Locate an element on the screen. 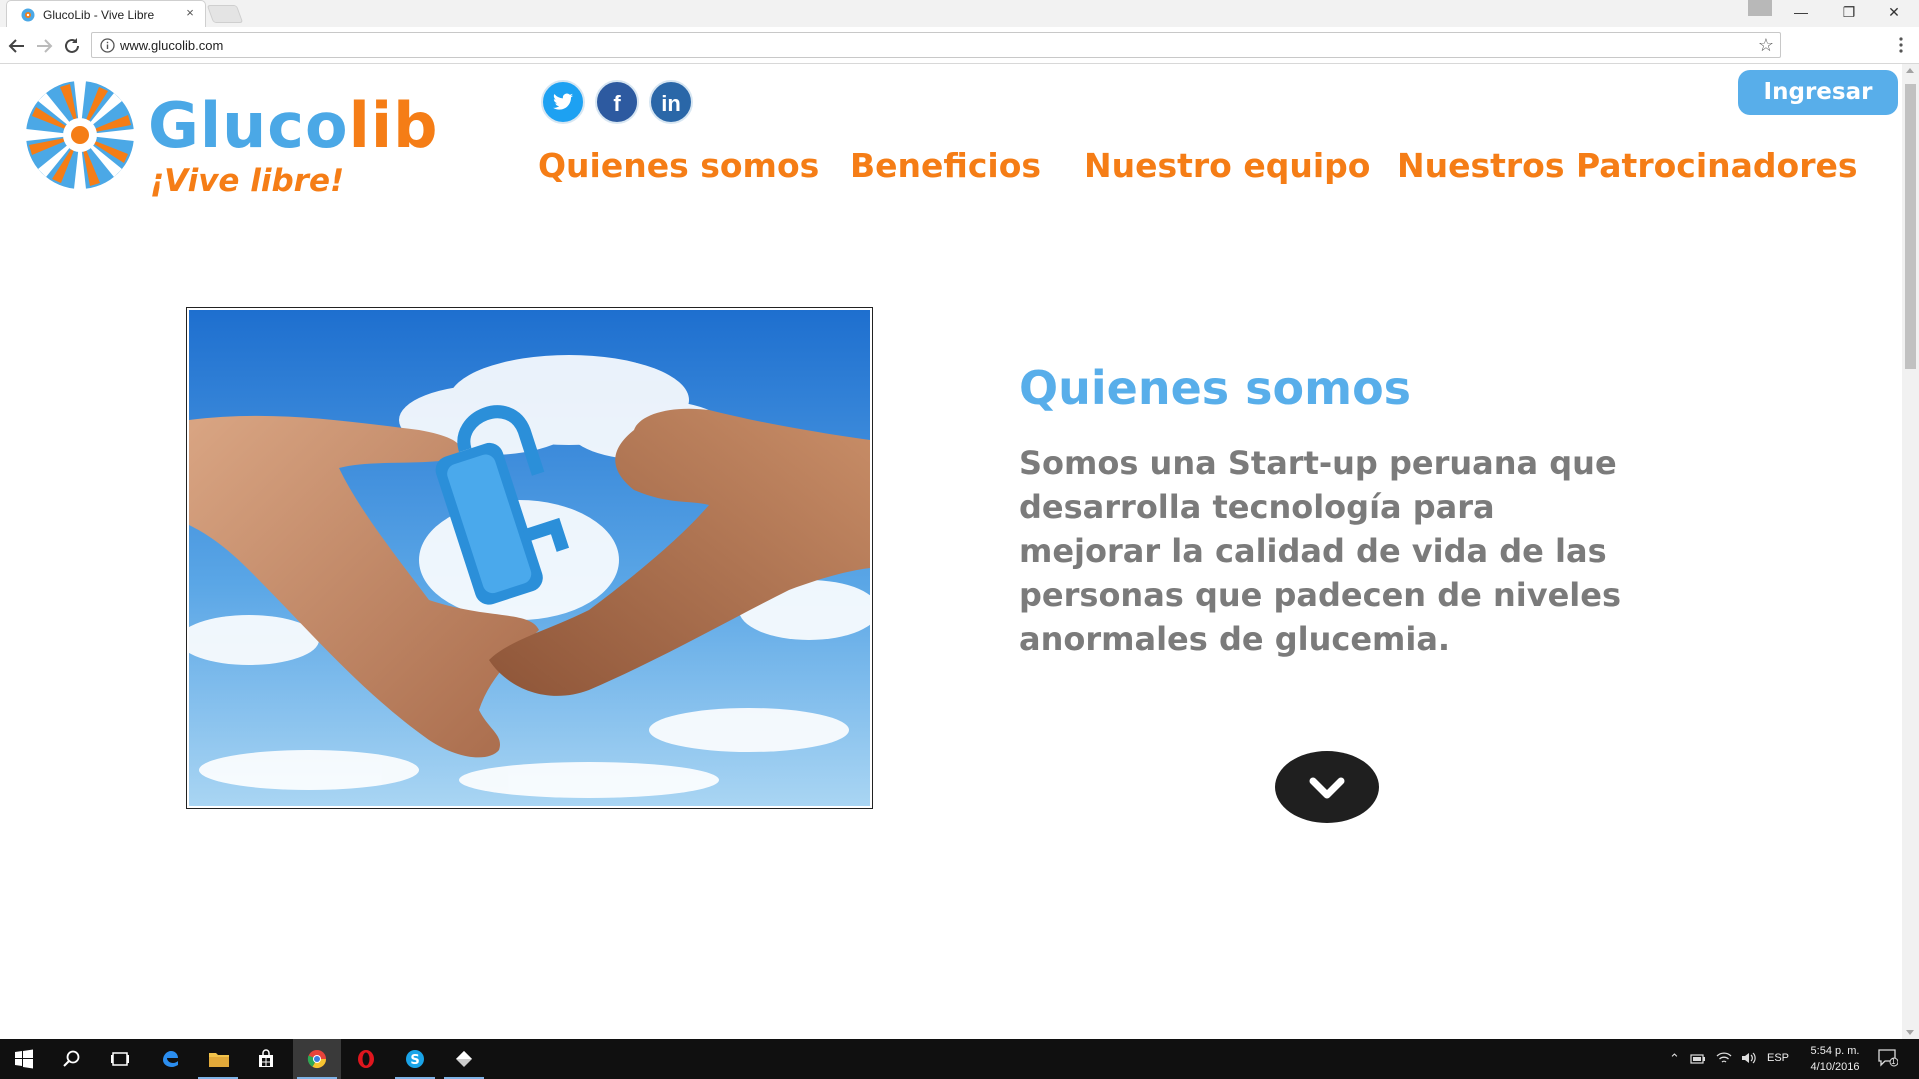 This screenshot has height=1079, width=1919. search-button is located at coordinates (72, 1059).